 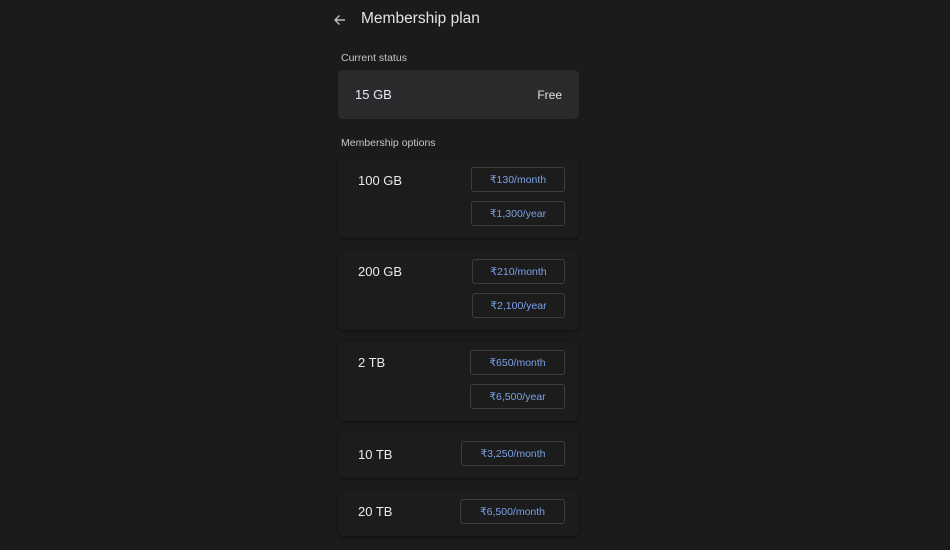 I want to click on option-card-100gb: 100 GB ₹130/month ₹1,300/year, so click(x=458, y=198).